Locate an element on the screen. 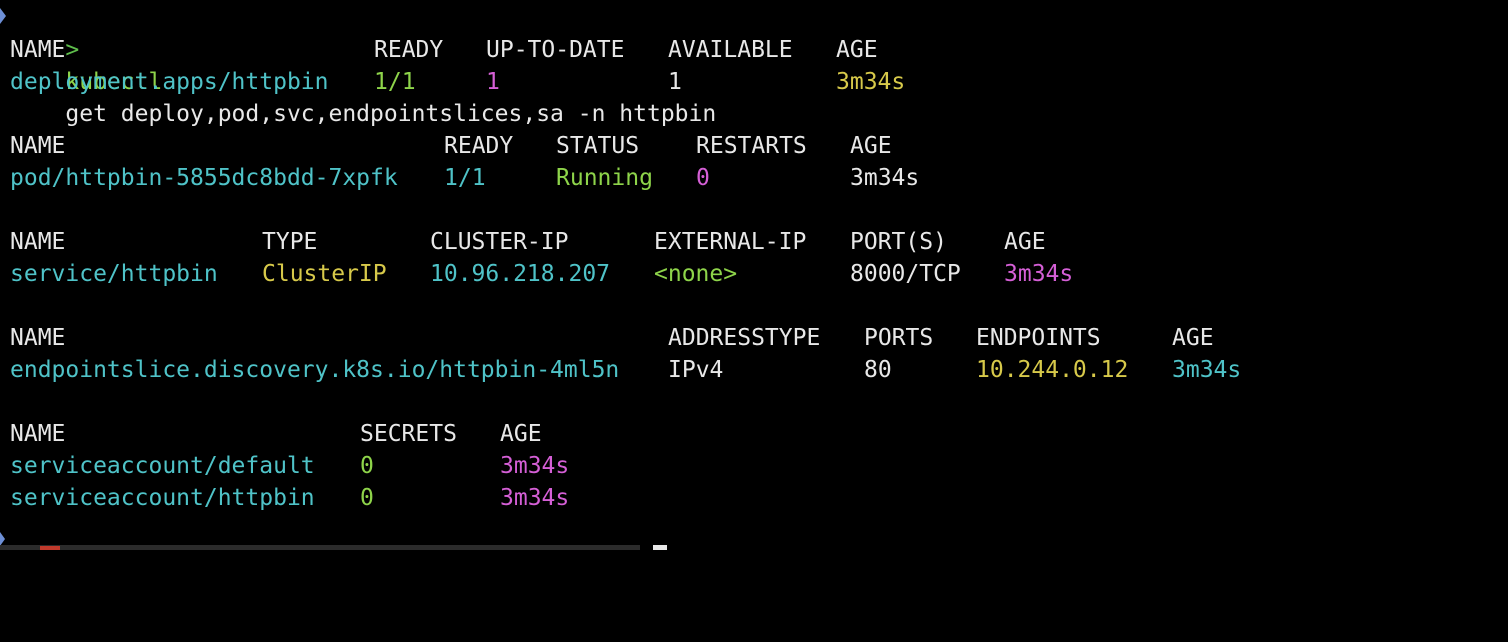 This screenshot has width=1508, height=642. column-header: ENDPOINTS is located at coordinates (1038, 338).